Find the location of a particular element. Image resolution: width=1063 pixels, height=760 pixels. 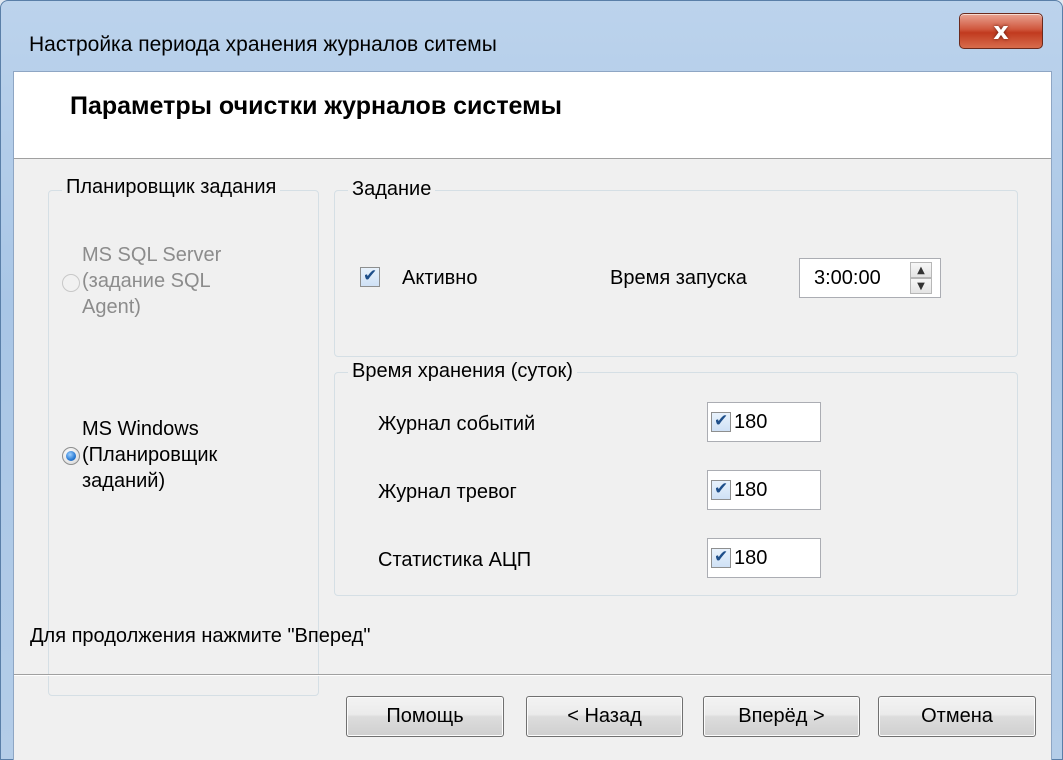

page-title: Параметры очистки журналов системы is located at coordinates (316, 106).